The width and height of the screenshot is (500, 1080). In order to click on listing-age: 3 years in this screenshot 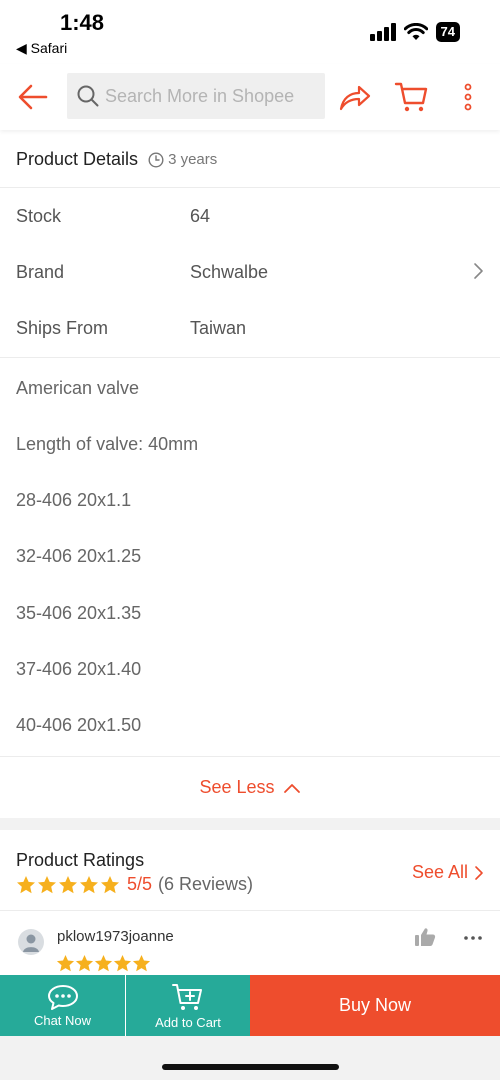, I will do `click(182, 159)`.